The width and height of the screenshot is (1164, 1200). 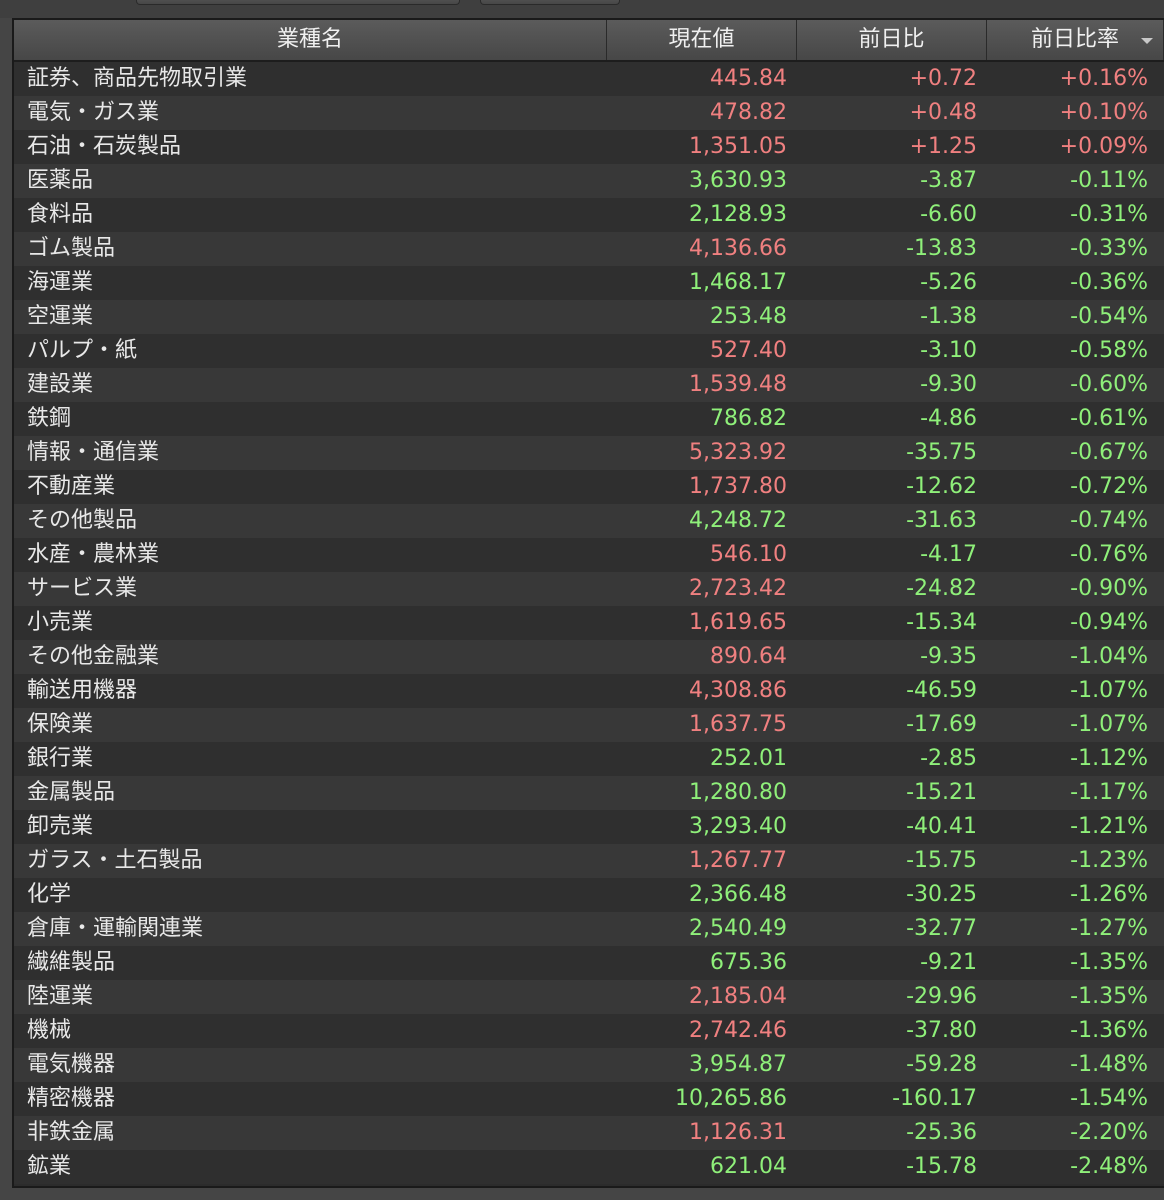 What do you see at coordinates (738, 486) in the screenshot?
I see `price-cell: 1,737.80` at bounding box center [738, 486].